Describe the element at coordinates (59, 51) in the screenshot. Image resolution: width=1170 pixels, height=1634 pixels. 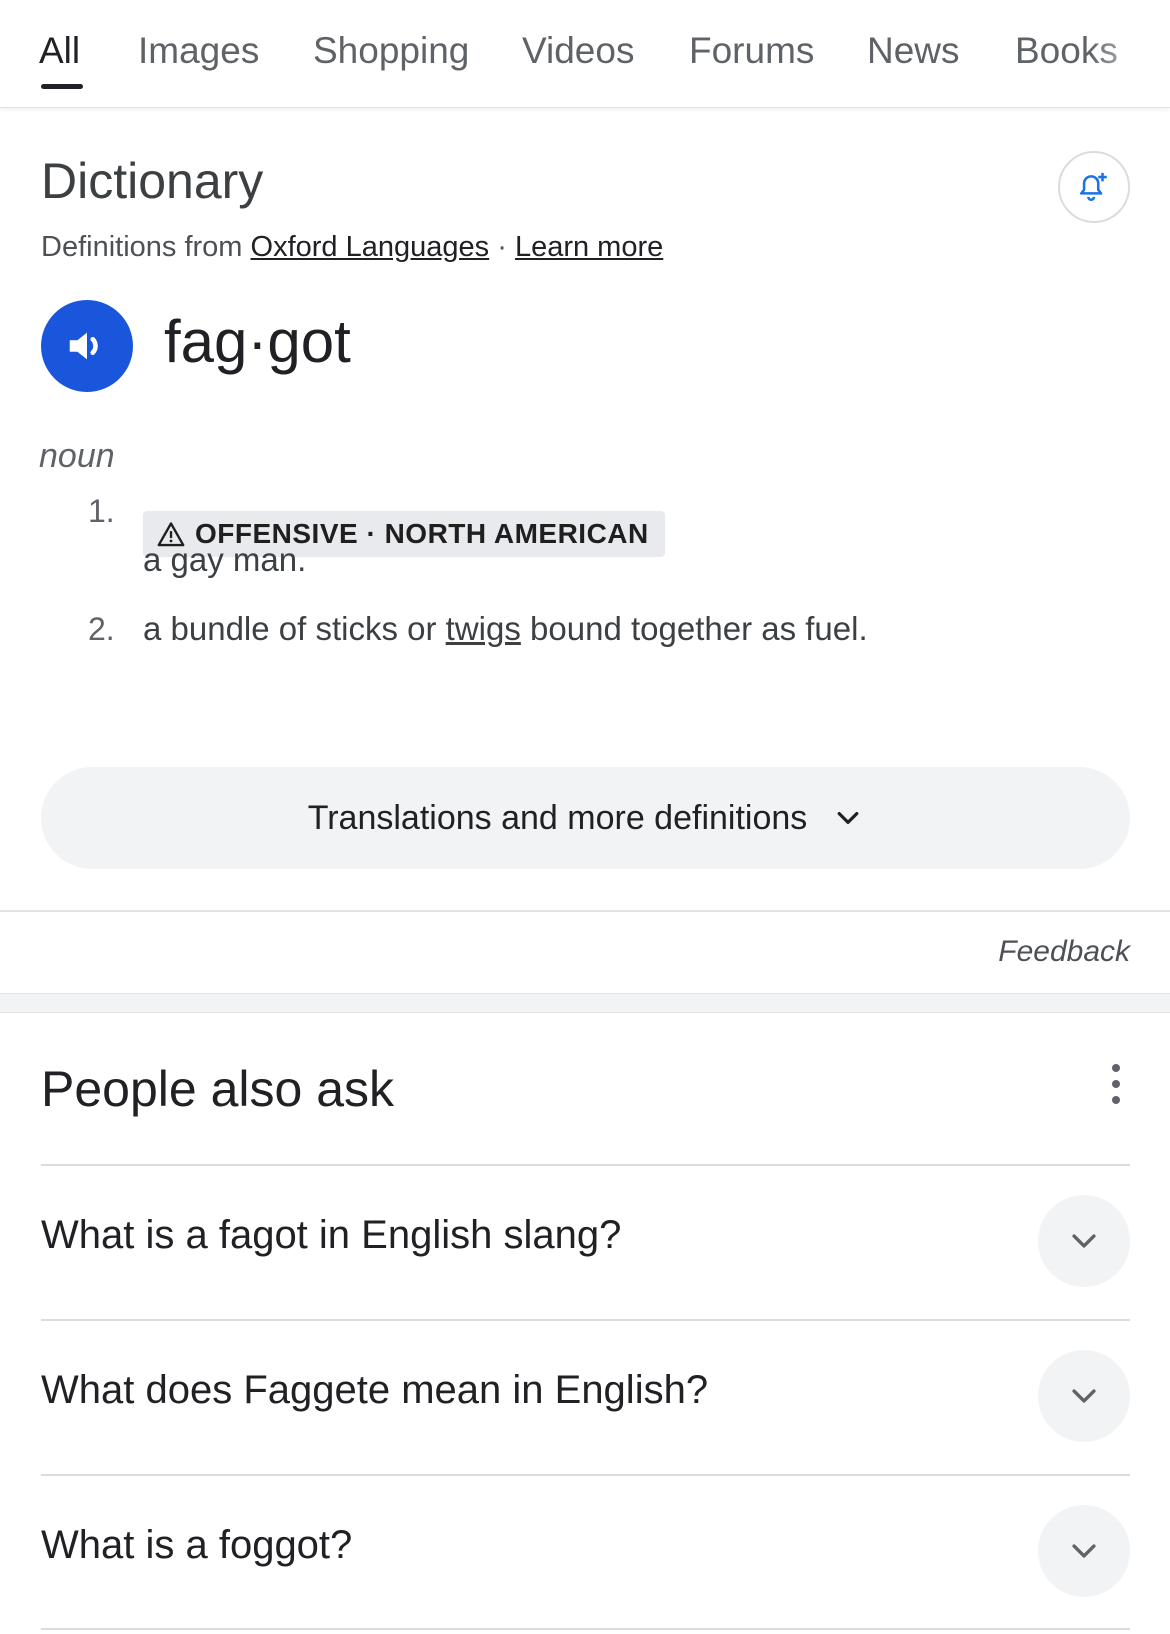
I see `tab-all: All` at that location.